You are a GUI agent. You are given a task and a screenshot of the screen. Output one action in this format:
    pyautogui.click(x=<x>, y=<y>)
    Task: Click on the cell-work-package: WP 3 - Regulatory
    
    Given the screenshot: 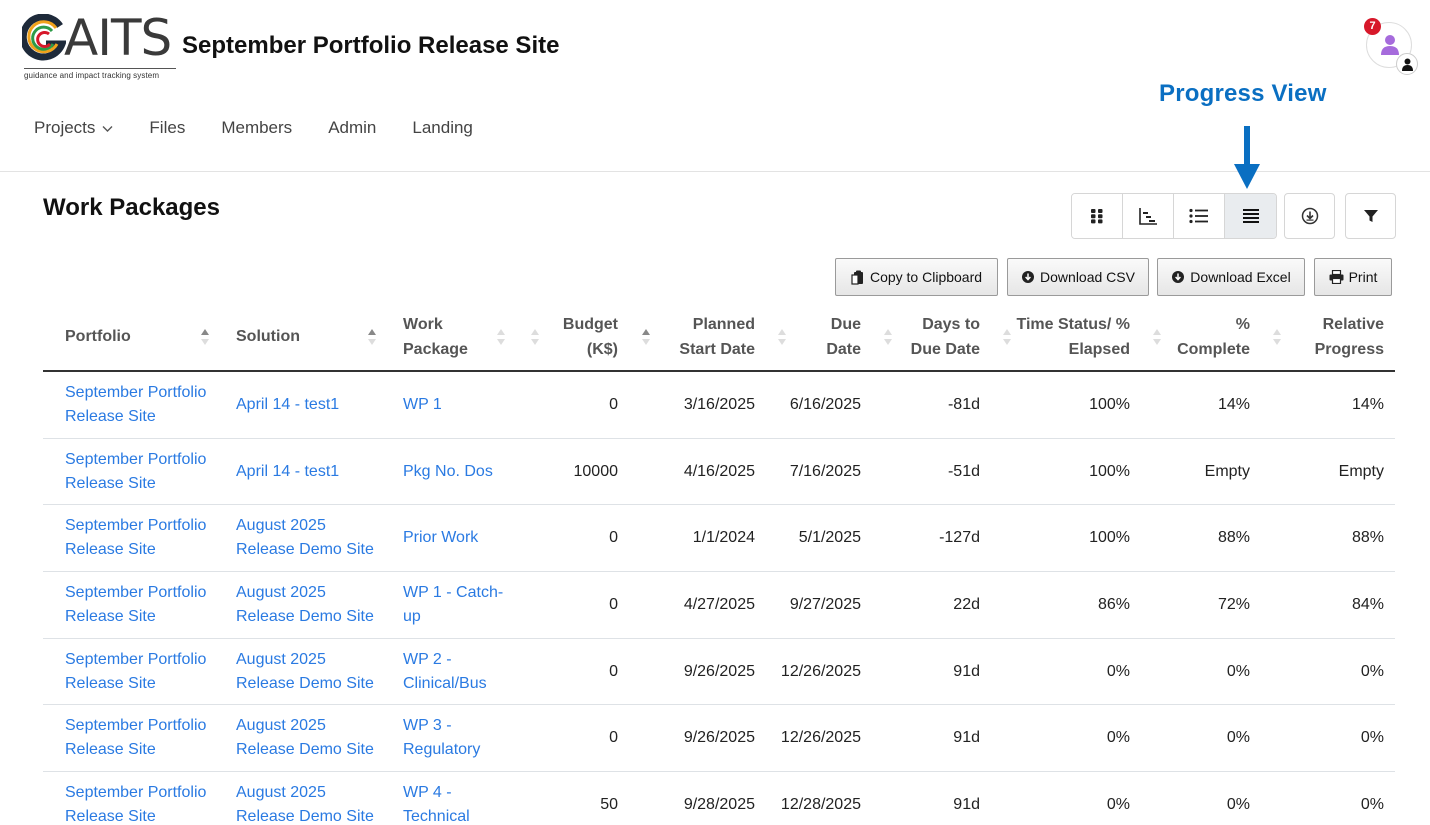 What is the action you would take?
    pyautogui.click(x=458, y=738)
    